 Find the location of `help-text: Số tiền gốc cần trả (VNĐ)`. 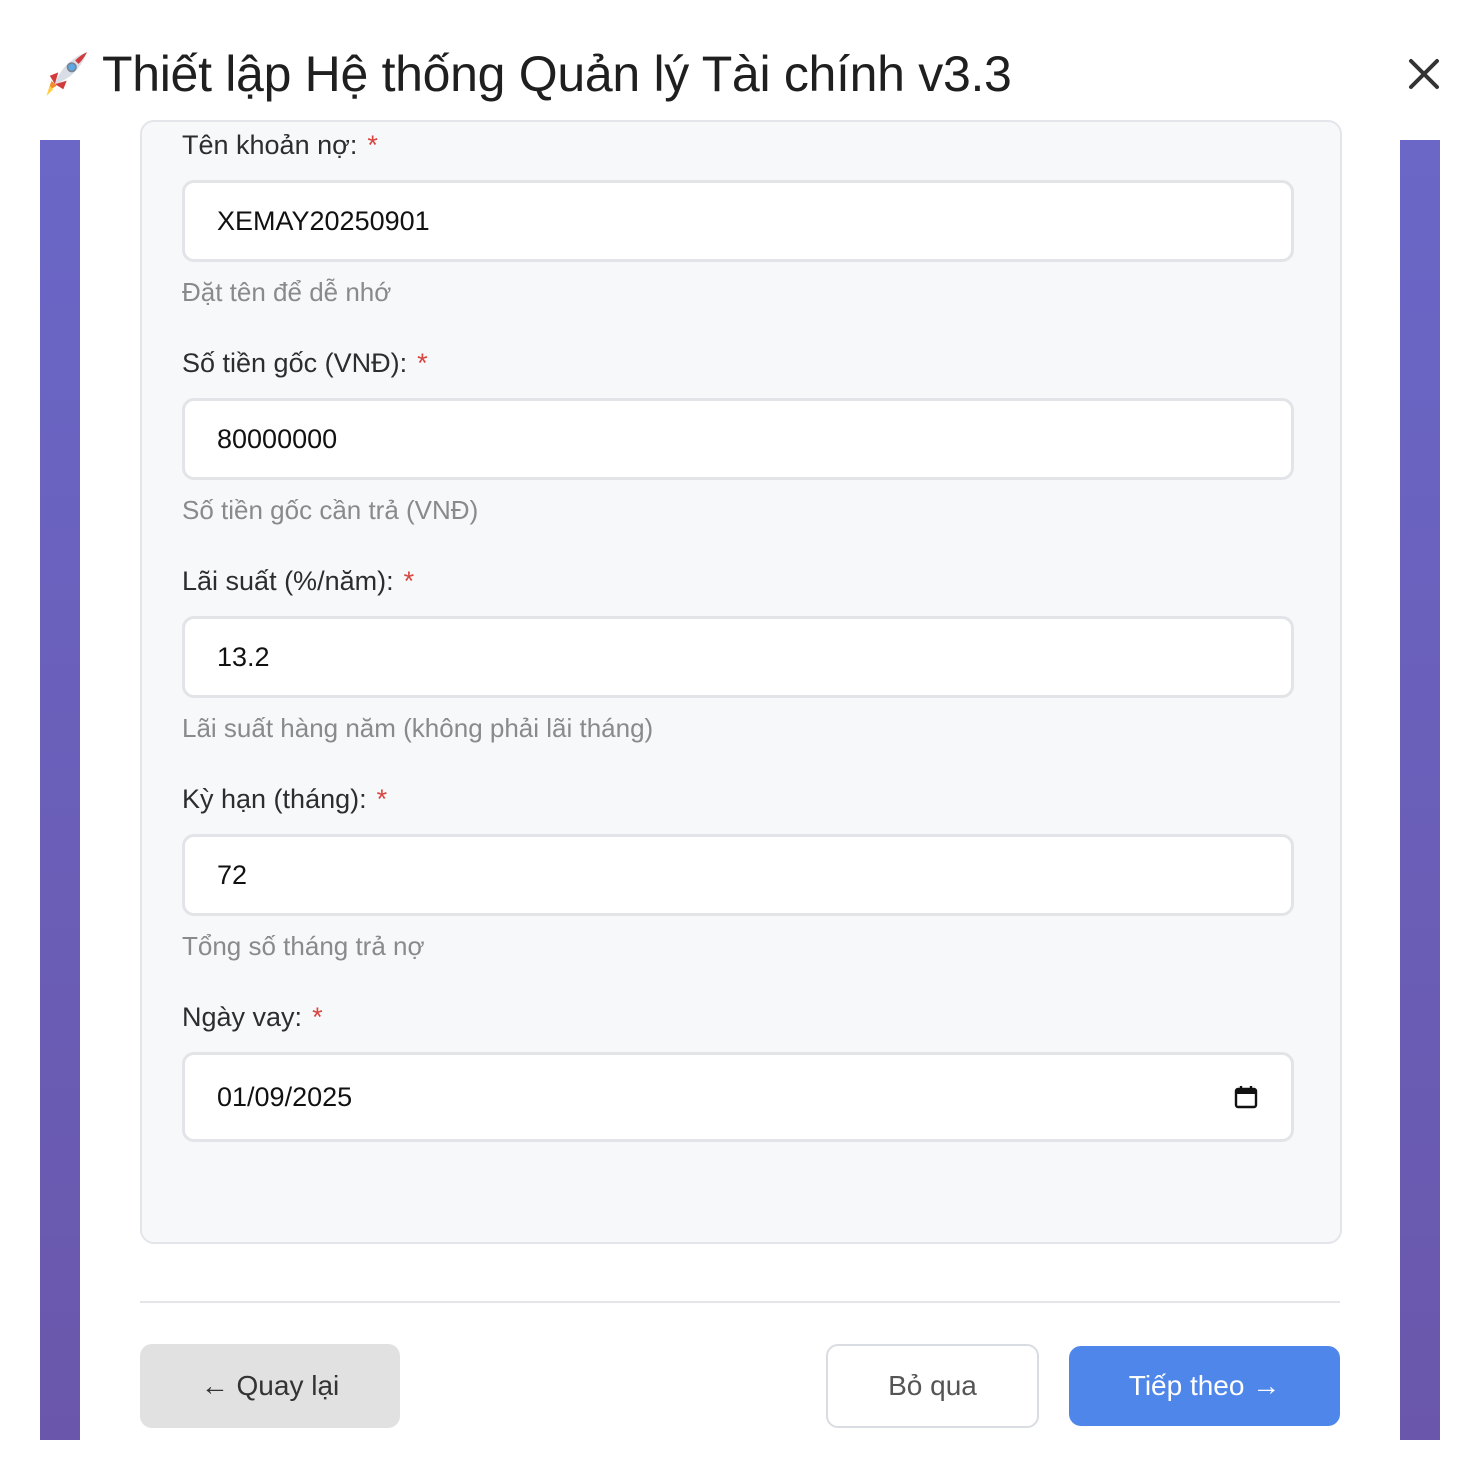

help-text: Số tiền gốc cần trả (VNĐ) is located at coordinates (330, 510).